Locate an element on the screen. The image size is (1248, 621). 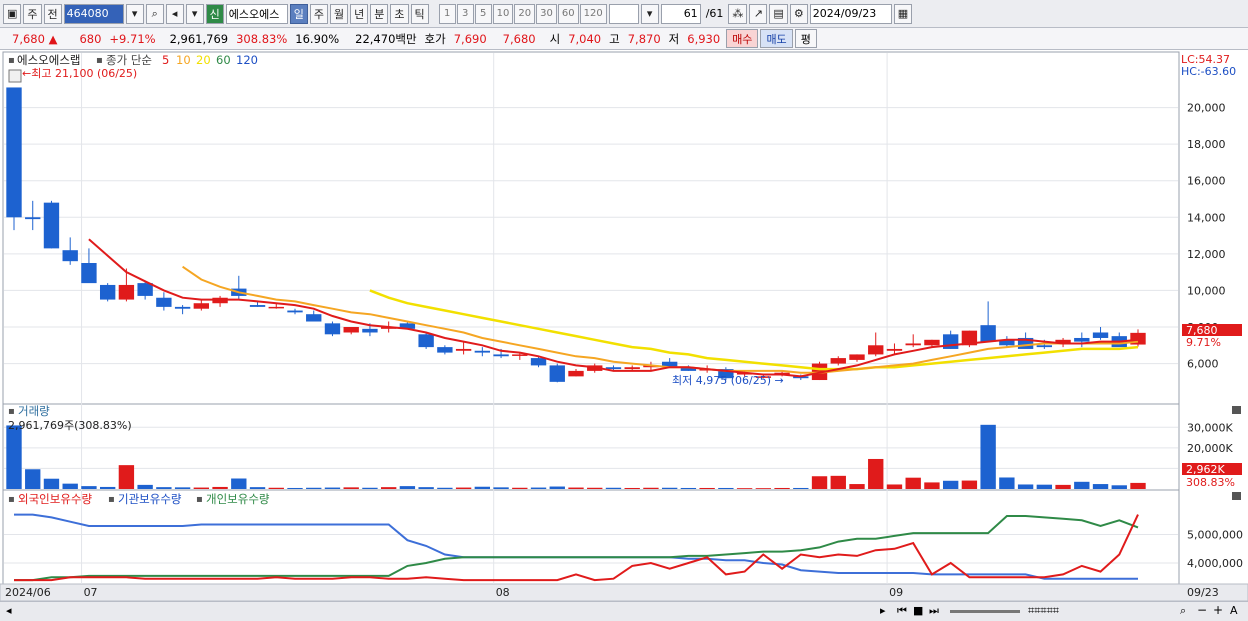
display-count-total: /61 is located at coordinates (714, 13).